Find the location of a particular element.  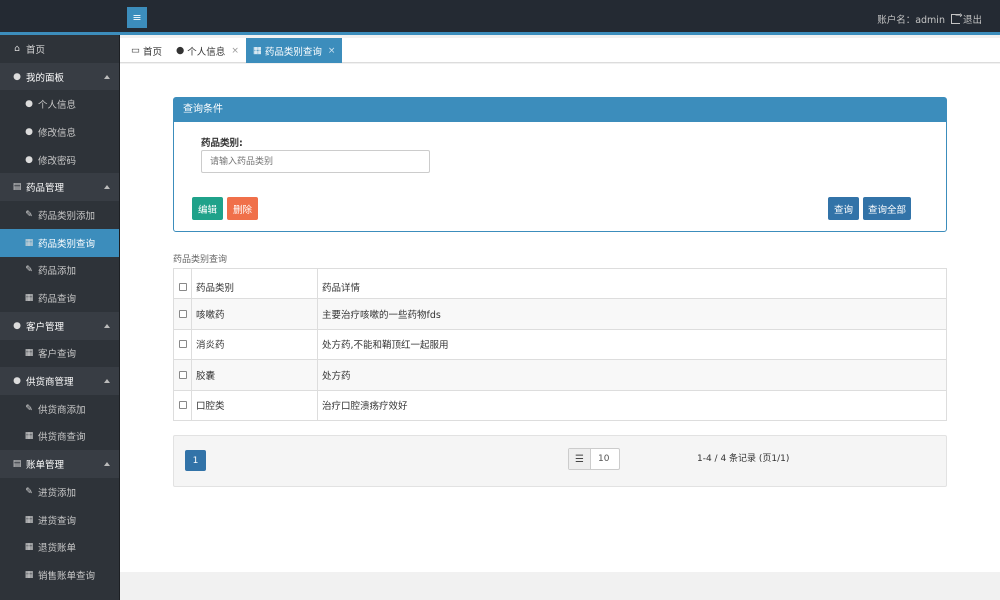

sidebar-item-sales-bill-query: ▦ 销售账单查询 is located at coordinates (59, 575).